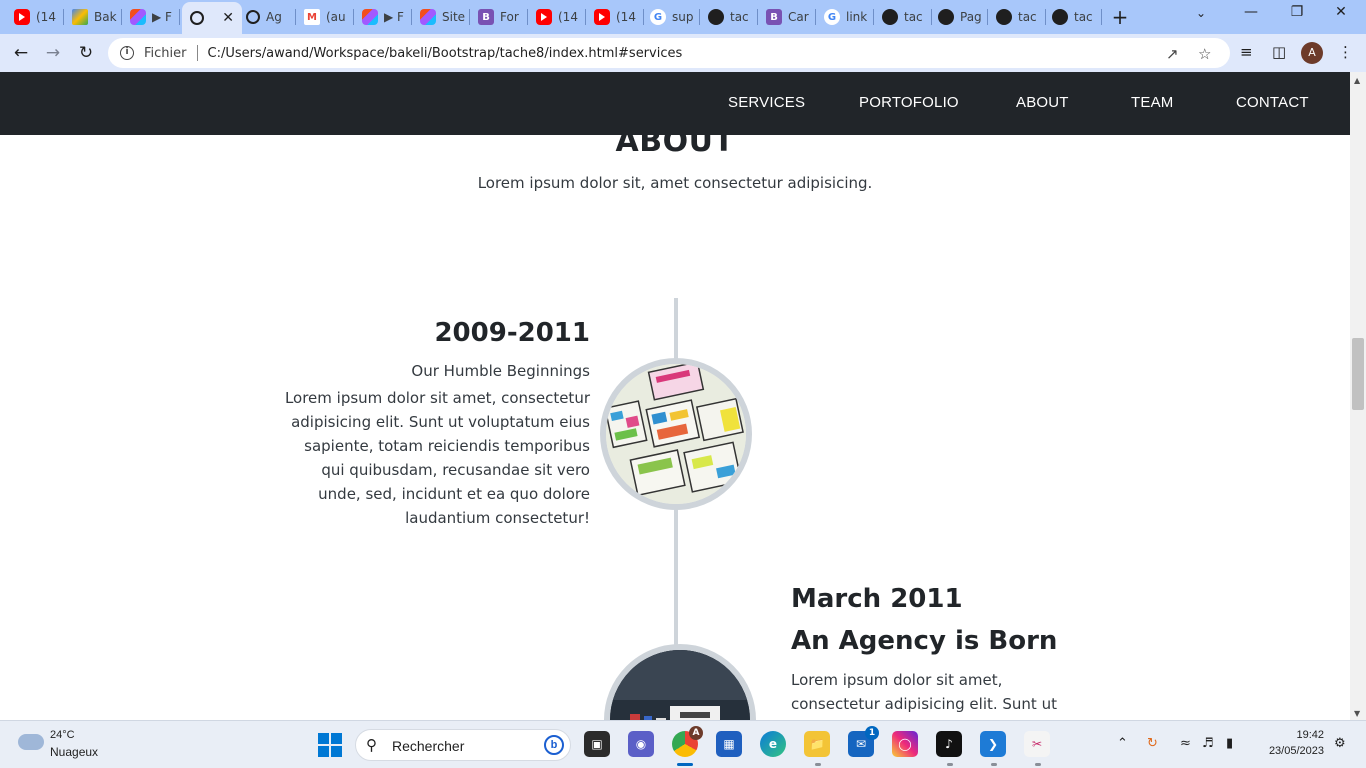  Describe the element at coordinates (500, 371) in the screenshot. I see `timeline-subtitle-1: Our Humble Beginnings` at that location.